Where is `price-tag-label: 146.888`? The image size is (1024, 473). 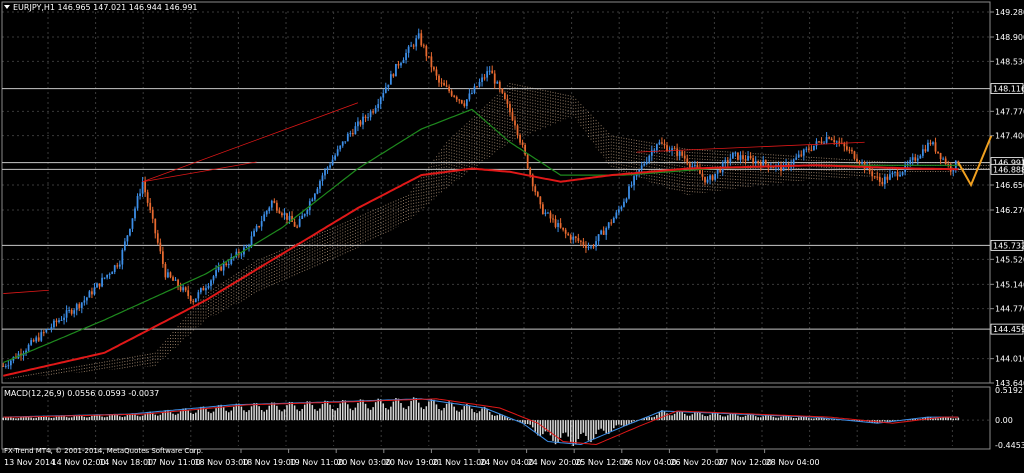 price-tag-label: 146.888 is located at coordinates (1008, 169).